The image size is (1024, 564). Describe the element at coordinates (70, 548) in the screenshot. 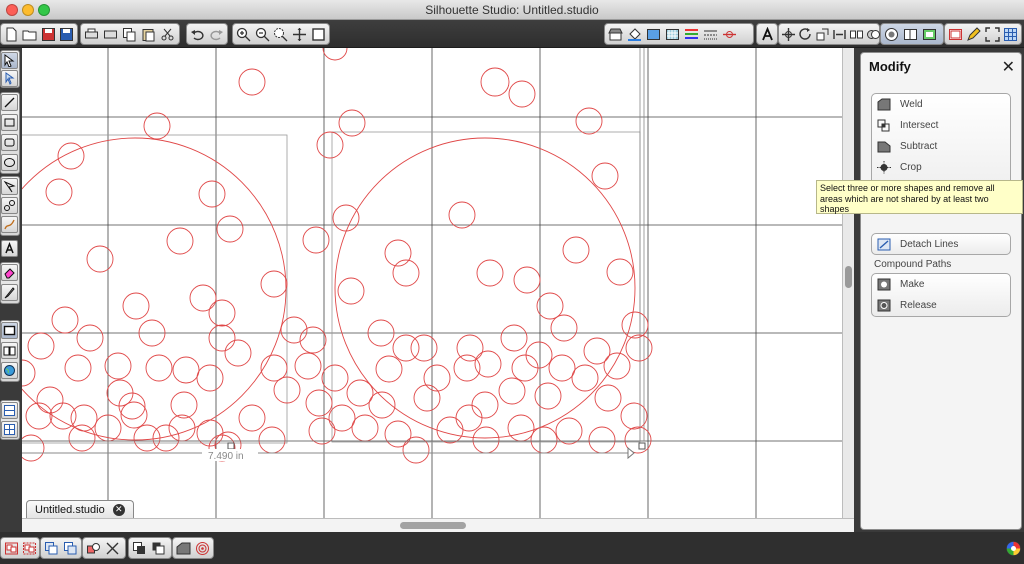

I see `release-compound-path-button` at that location.